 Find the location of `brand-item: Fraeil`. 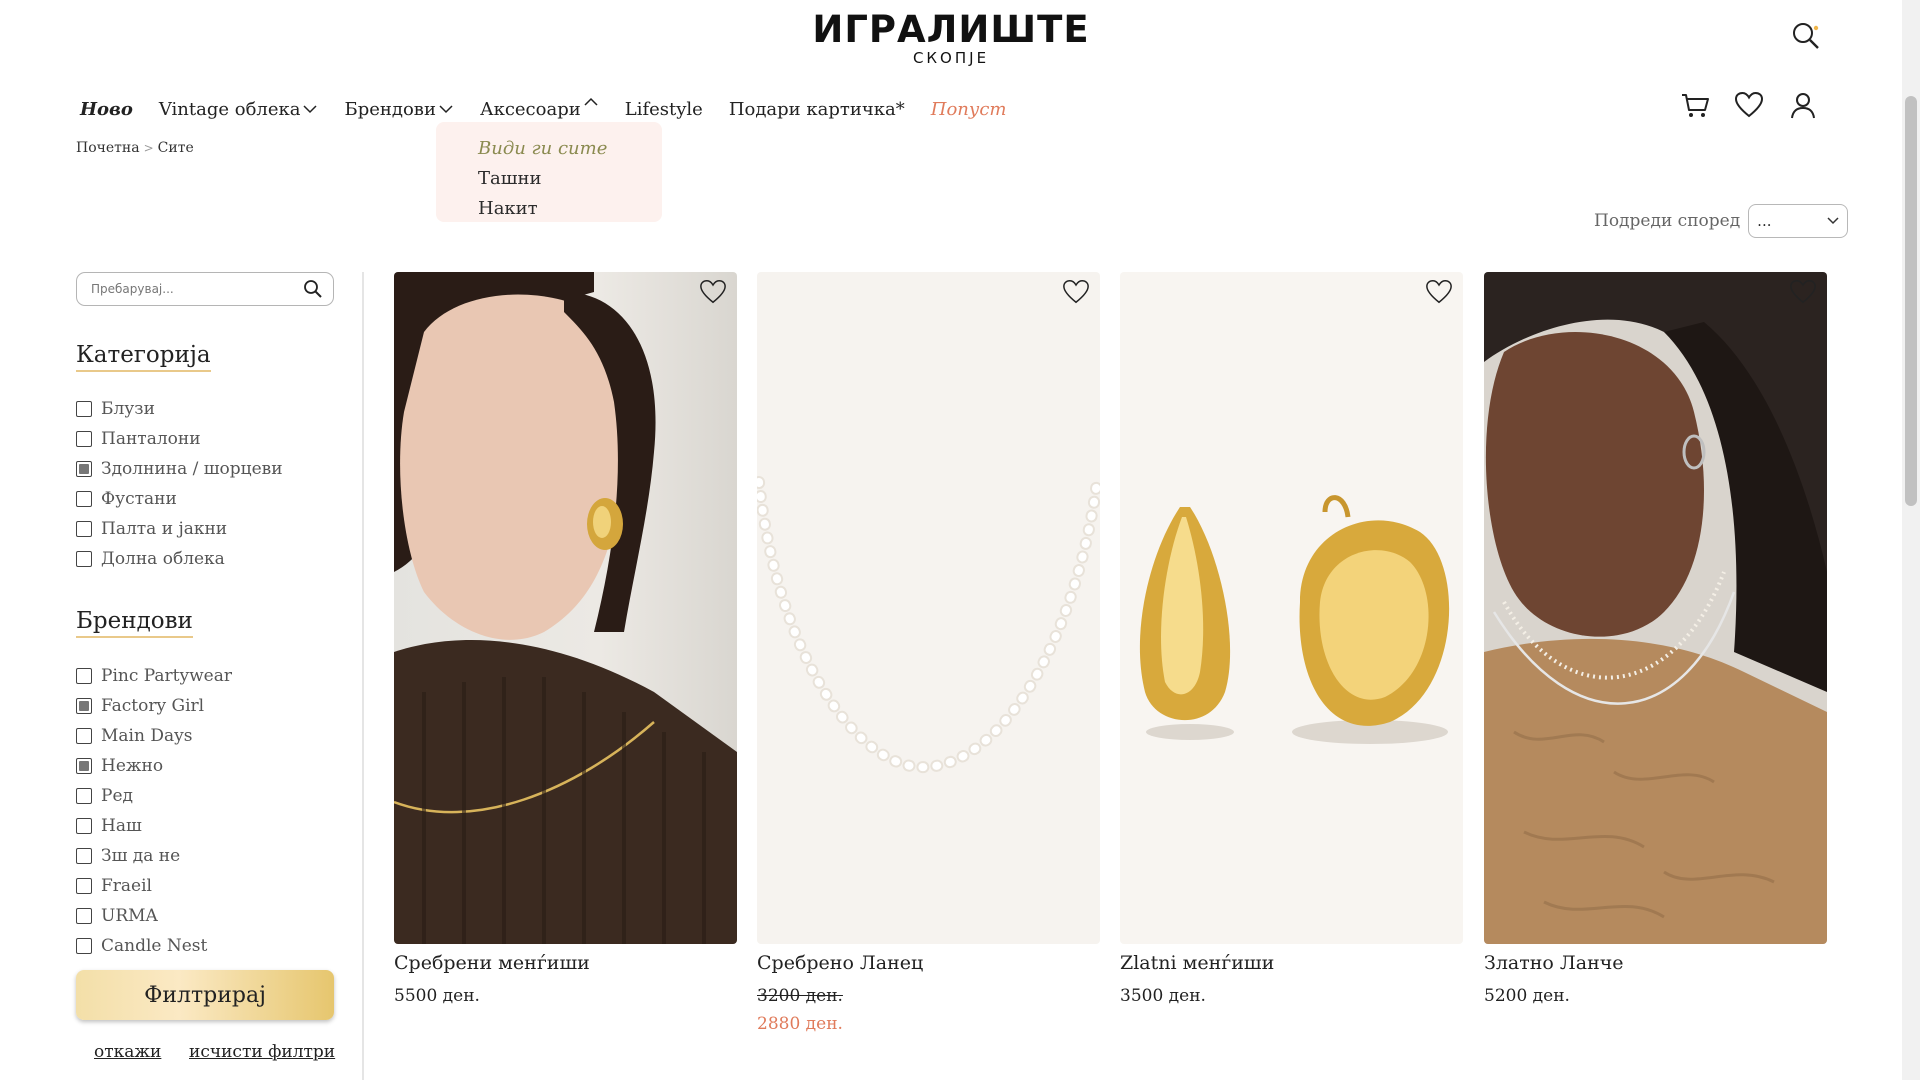

brand-item: Fraeil is located at coordinates (154, 886).